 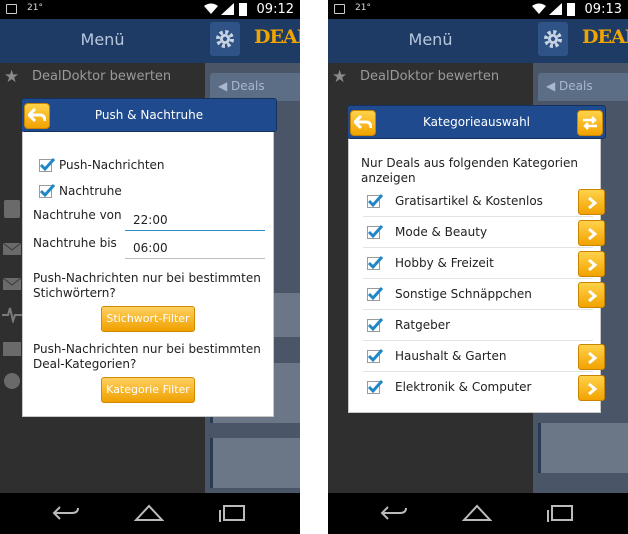 I want to click on night-from-label: Nachtruhe von, so click(x=77, y=215).